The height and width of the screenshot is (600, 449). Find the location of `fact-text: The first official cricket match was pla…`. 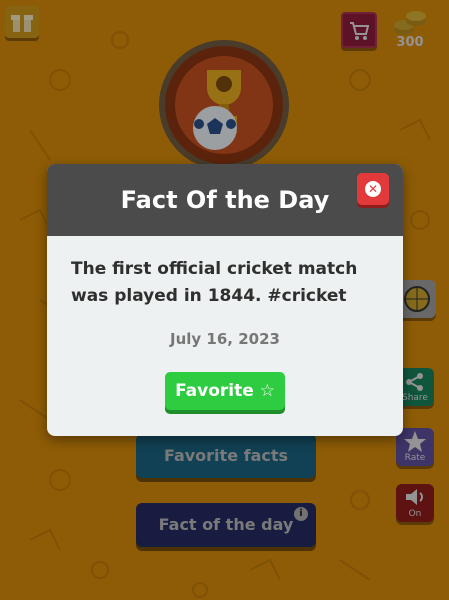

fact-text: The first official cricket match was pla… is located at coordinates (214, 282).